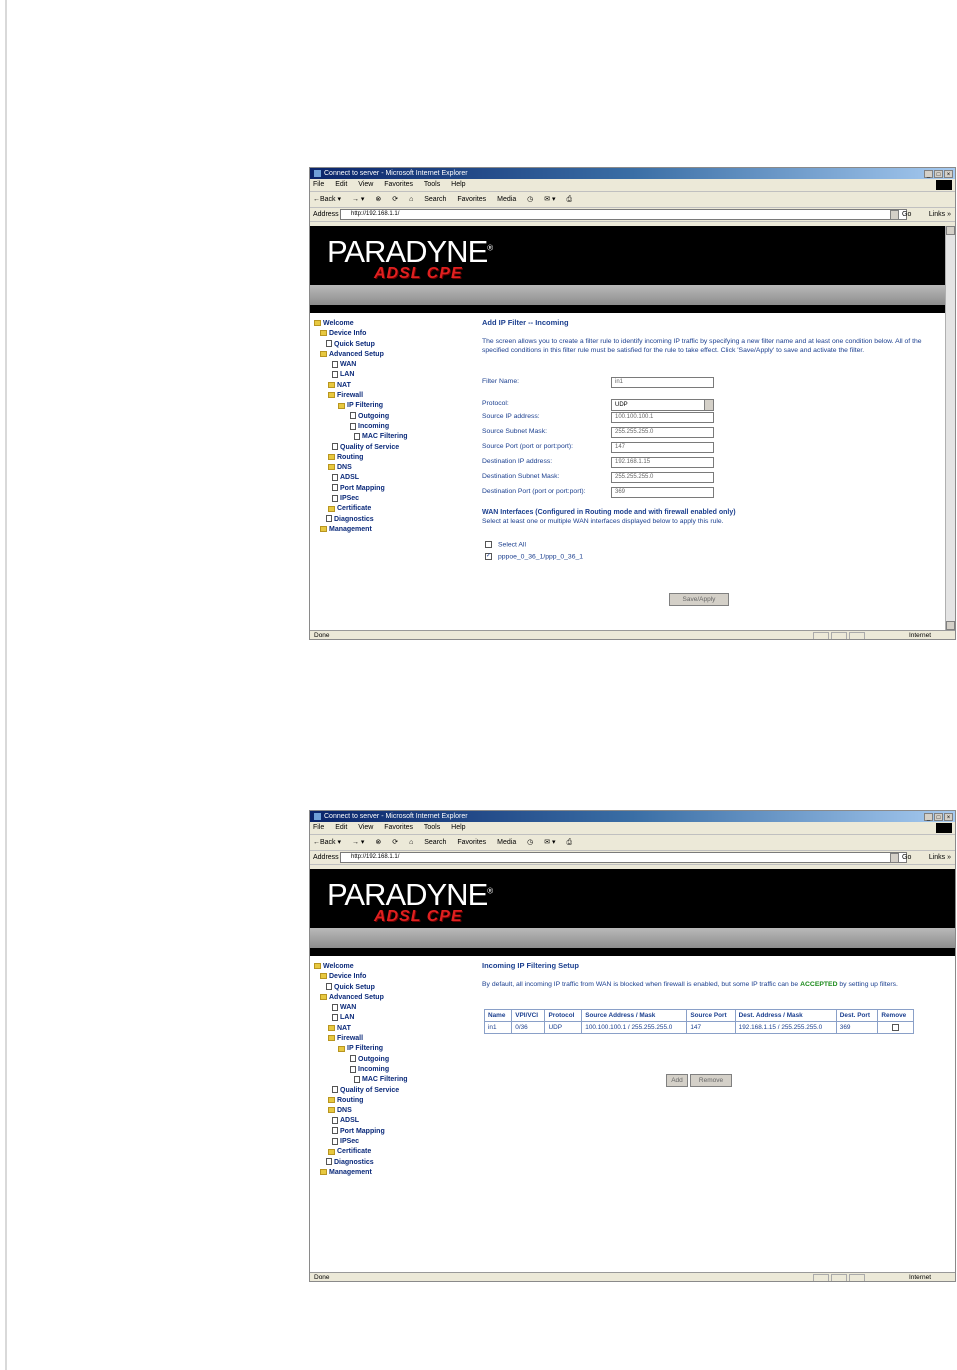 The height and width of the screenshot is (1370, 957). Describe the element at coordinates (530, 199) in the screenshot. I see `history-icon: ◷` at that location.